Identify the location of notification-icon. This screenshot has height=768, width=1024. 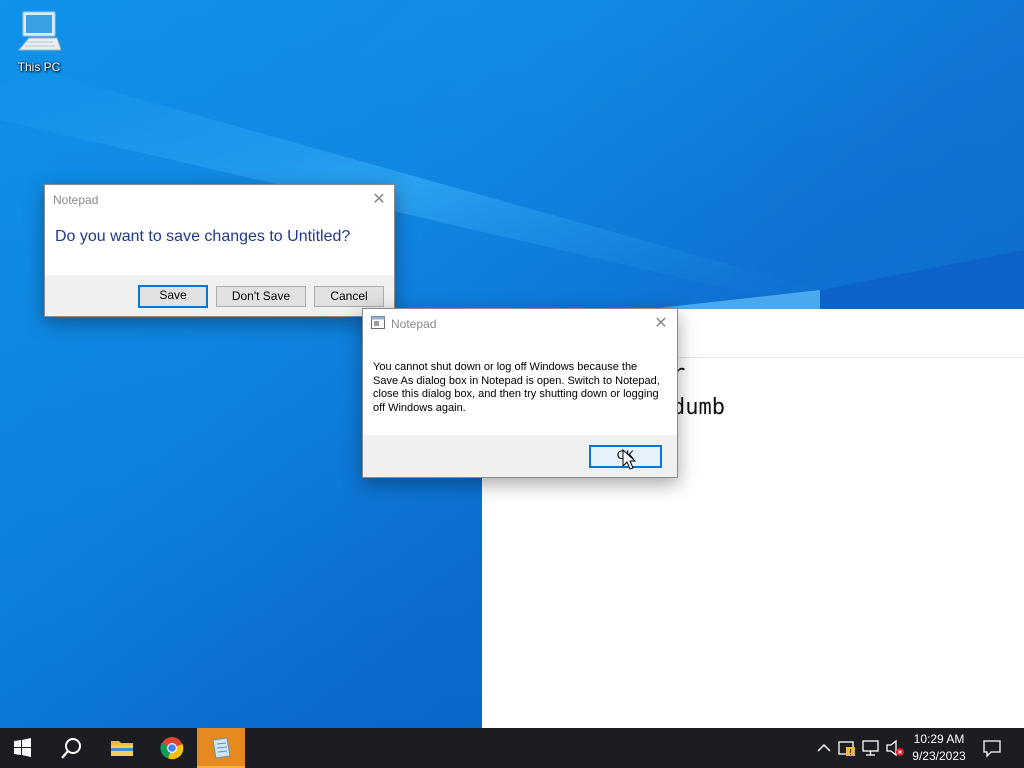
(992, 748).